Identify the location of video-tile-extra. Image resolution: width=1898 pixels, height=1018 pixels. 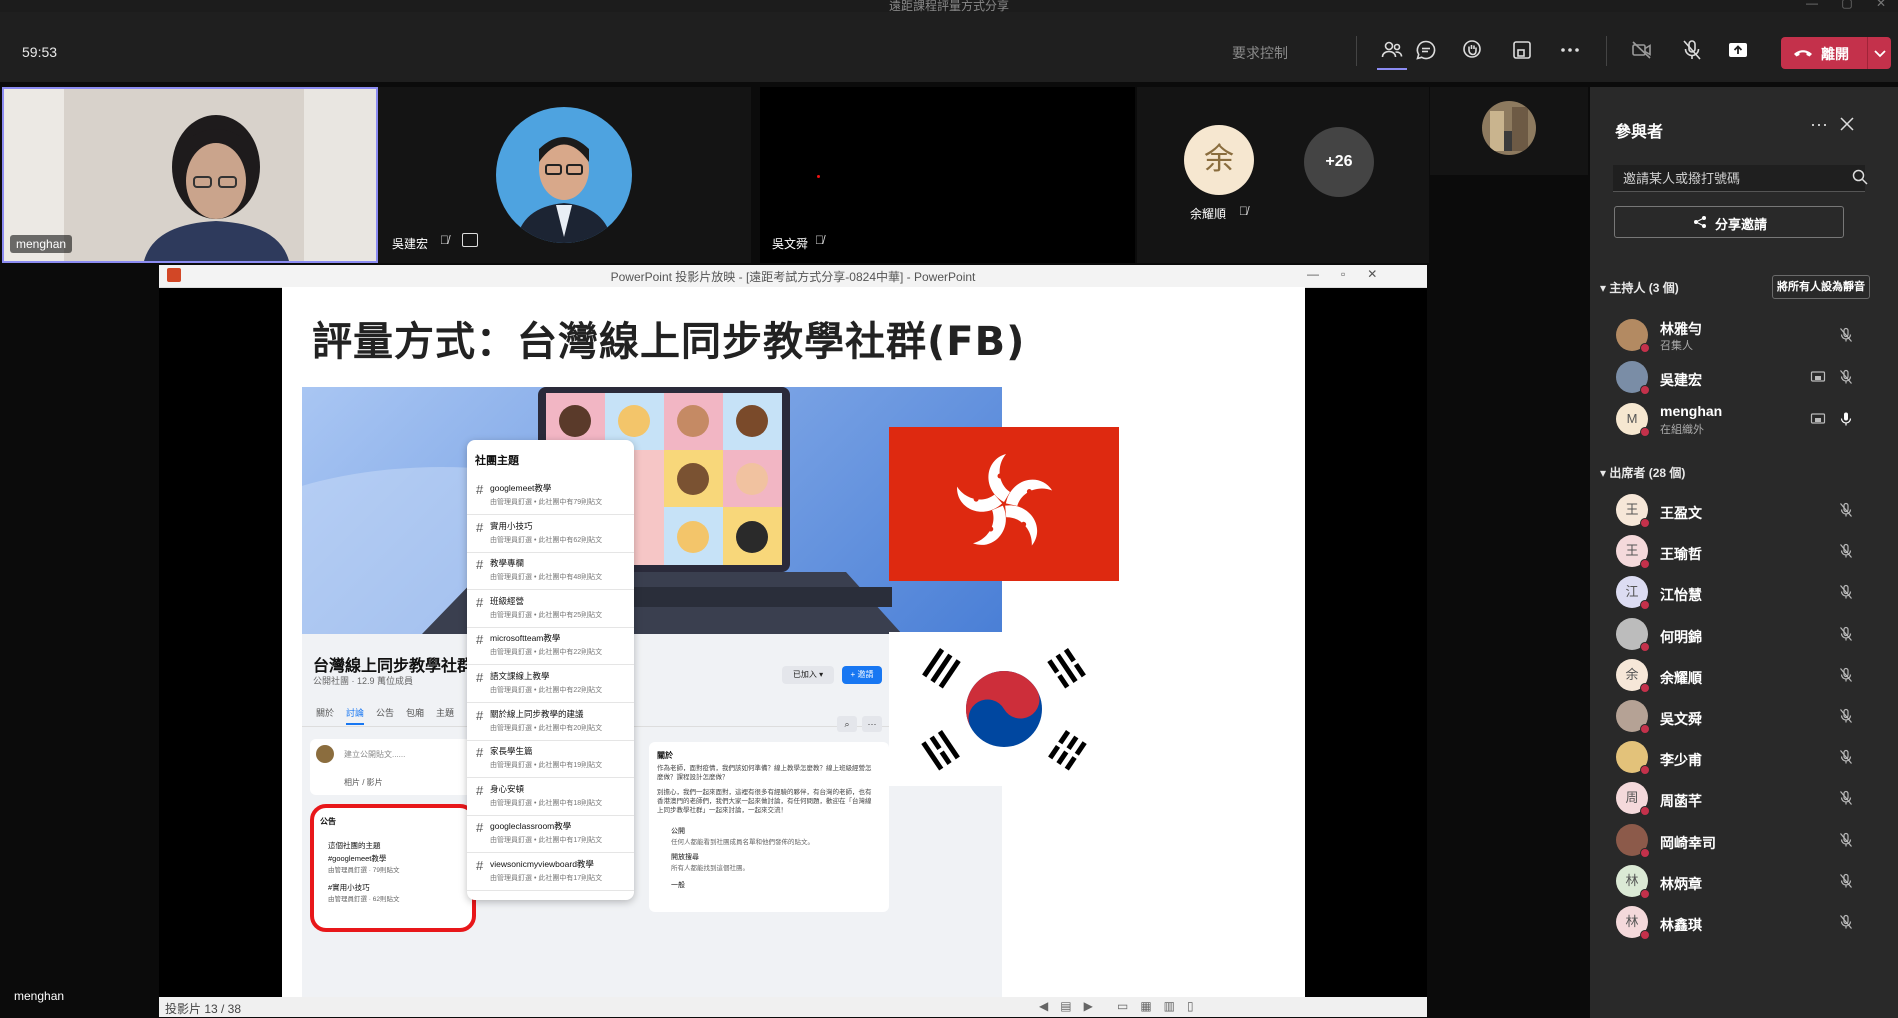
(1509, 131).